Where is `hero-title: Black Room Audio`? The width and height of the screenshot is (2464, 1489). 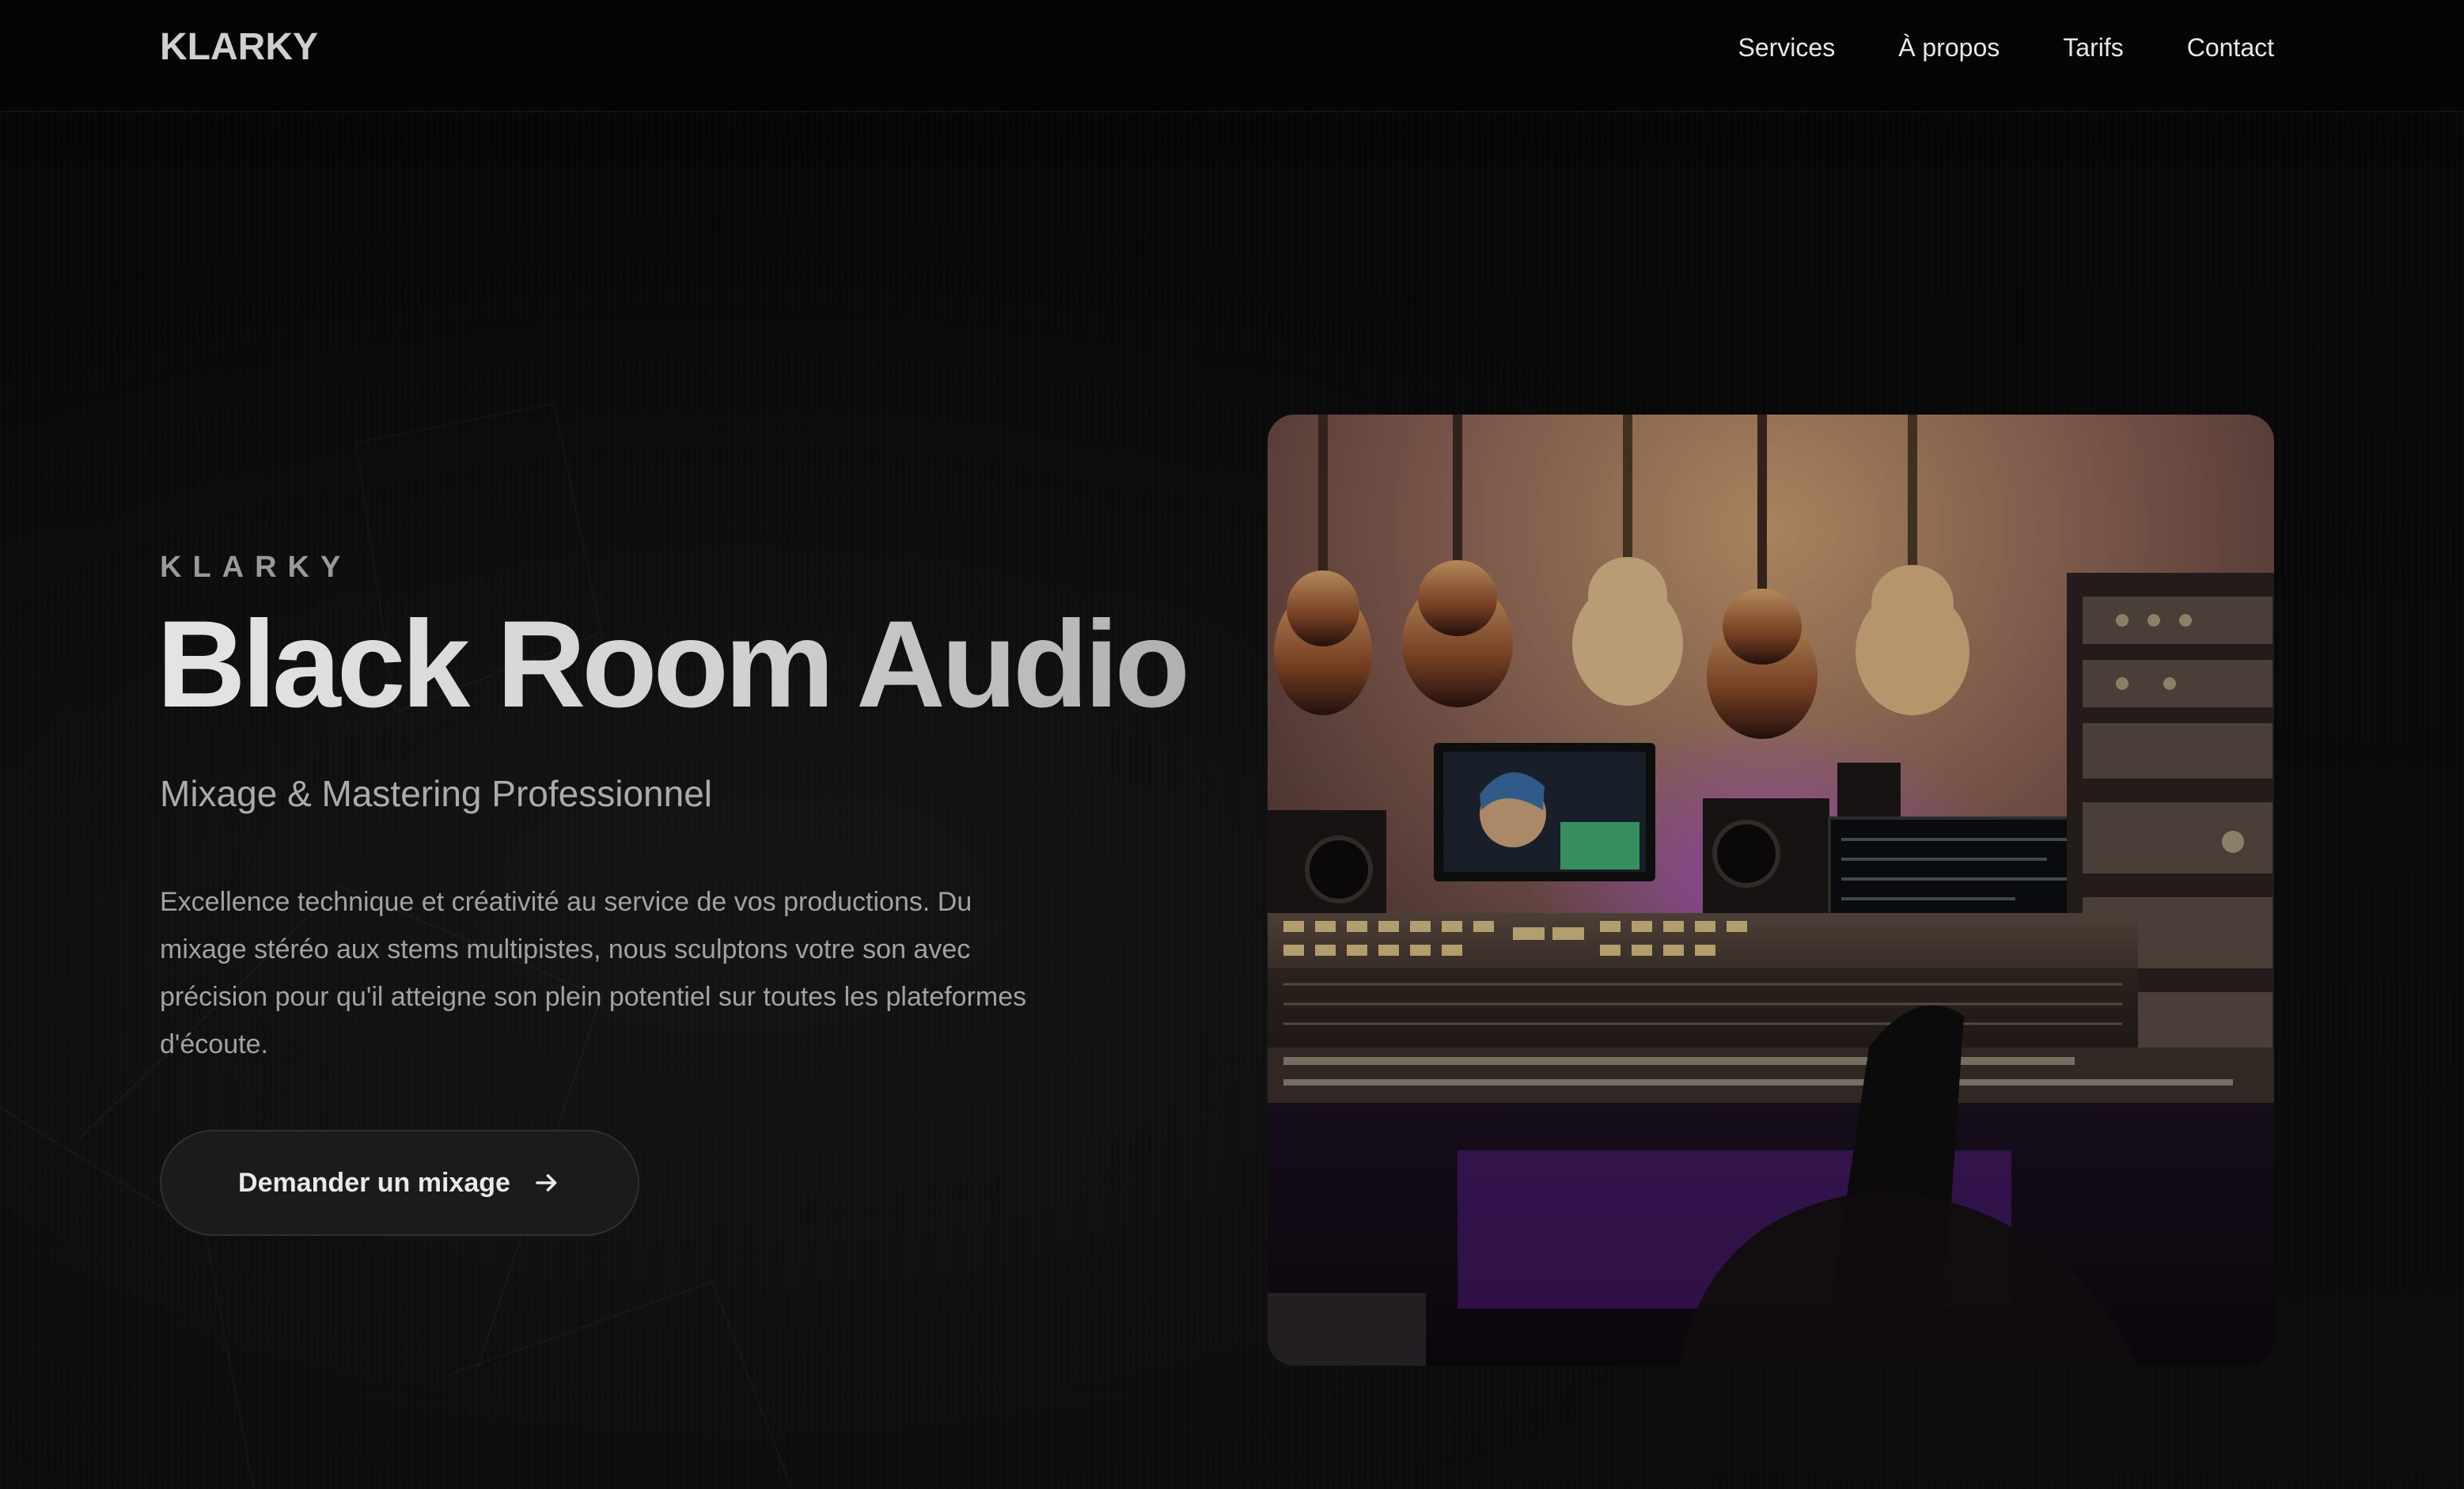
hero-title: Black Room Audio is located at coordinates (673, 665).